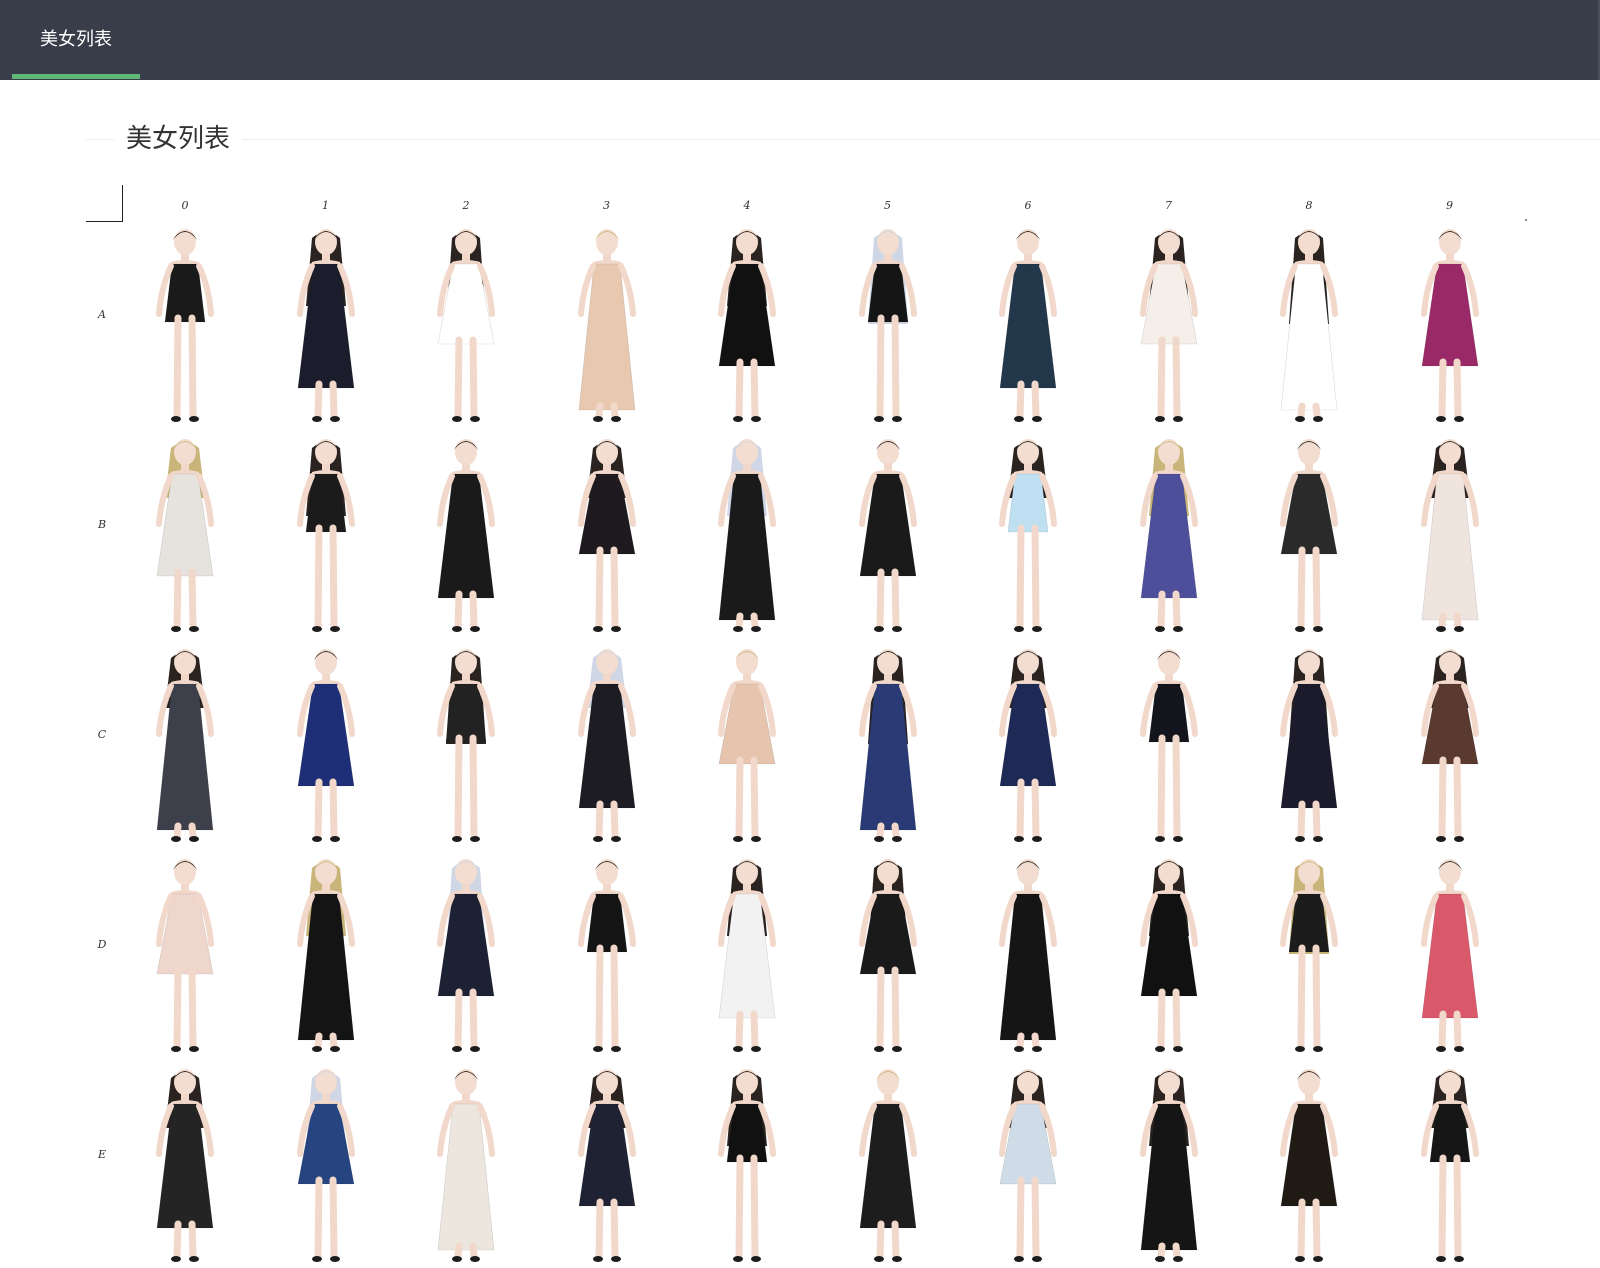 This screenshot has height=1268, width=1600. I want to click on row-header: C, so click(102, 734).